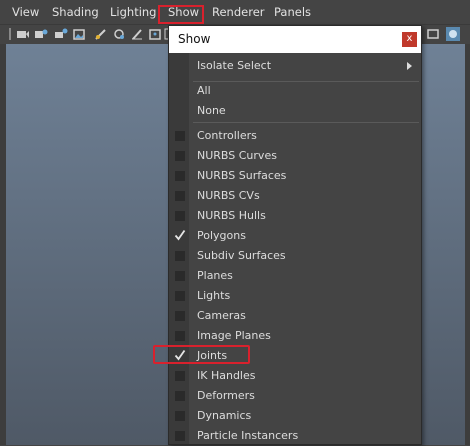  Describe the element at coordinates (180, 235) in the screenshot. I see `checkmark-icon` at that location.